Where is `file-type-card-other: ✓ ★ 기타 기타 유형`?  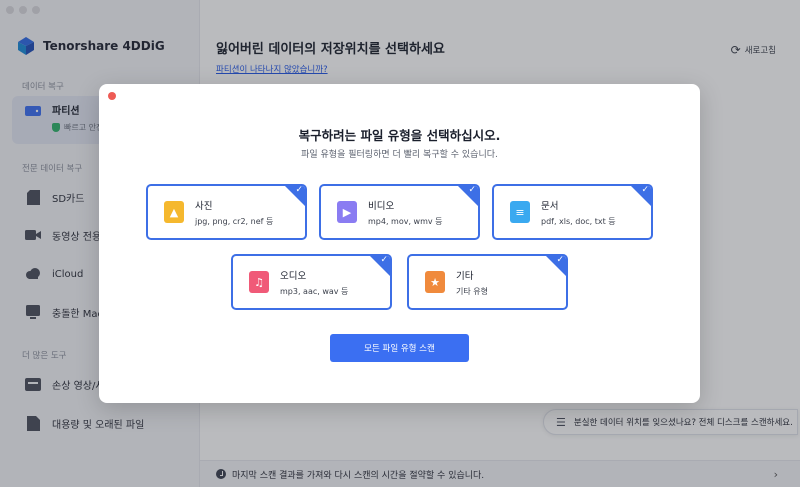 file-type-card-other: ✓ ★ 기타 기타 유형 is located at coordinates (487, 282).